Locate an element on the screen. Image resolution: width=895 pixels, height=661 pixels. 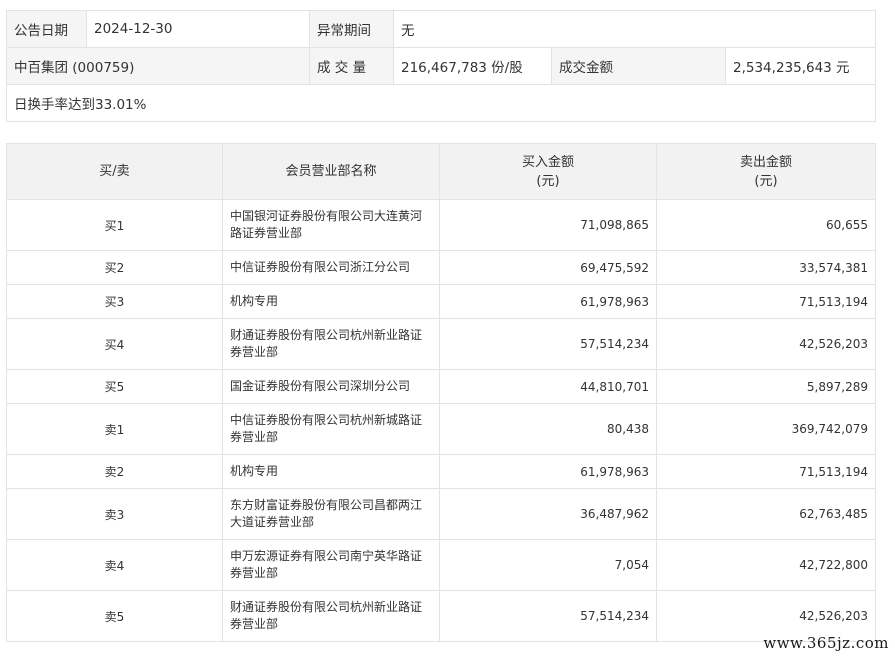
sell-amount-cell: 42,722,800 is located at coordinates (766, 565).